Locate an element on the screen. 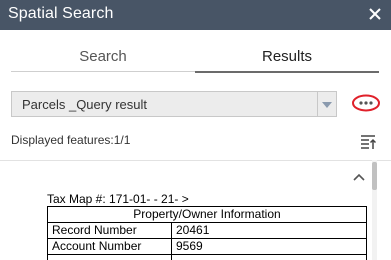 This screenshot has width=391, height=260. panel-titlebar: Spatial Search is located at coordinates (195, 15).